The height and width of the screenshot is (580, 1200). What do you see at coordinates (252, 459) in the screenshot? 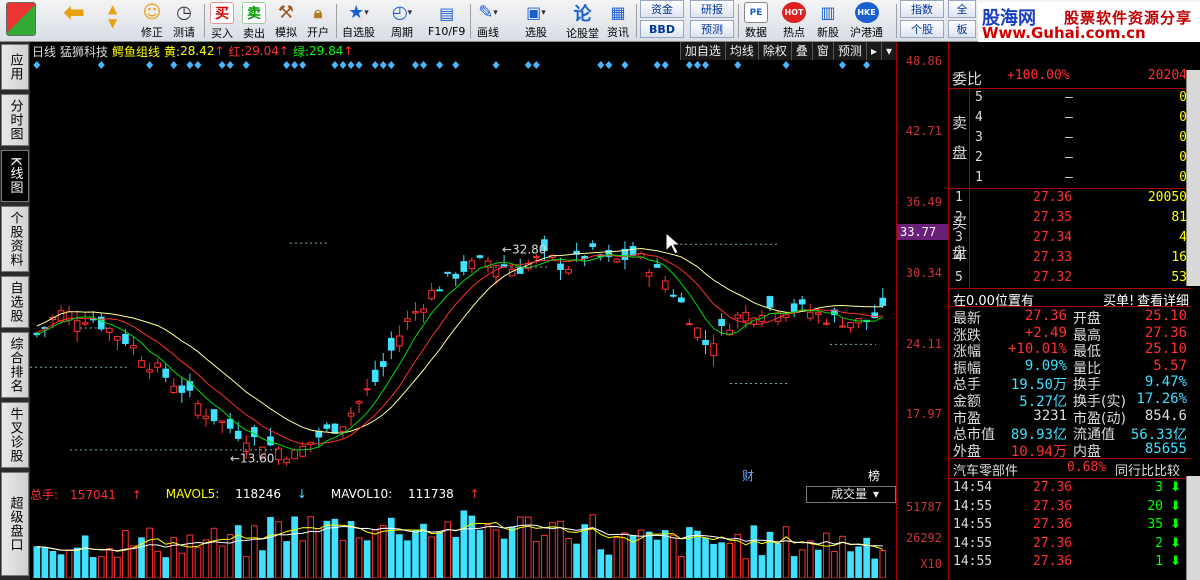
I see `low-price-annotation: ←13.60` at bounding box center [252, 459].